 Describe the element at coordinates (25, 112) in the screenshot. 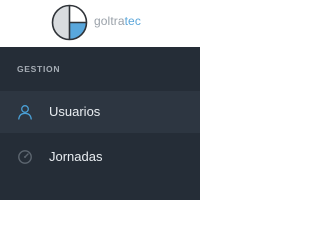

I see `user-icon` at that location.